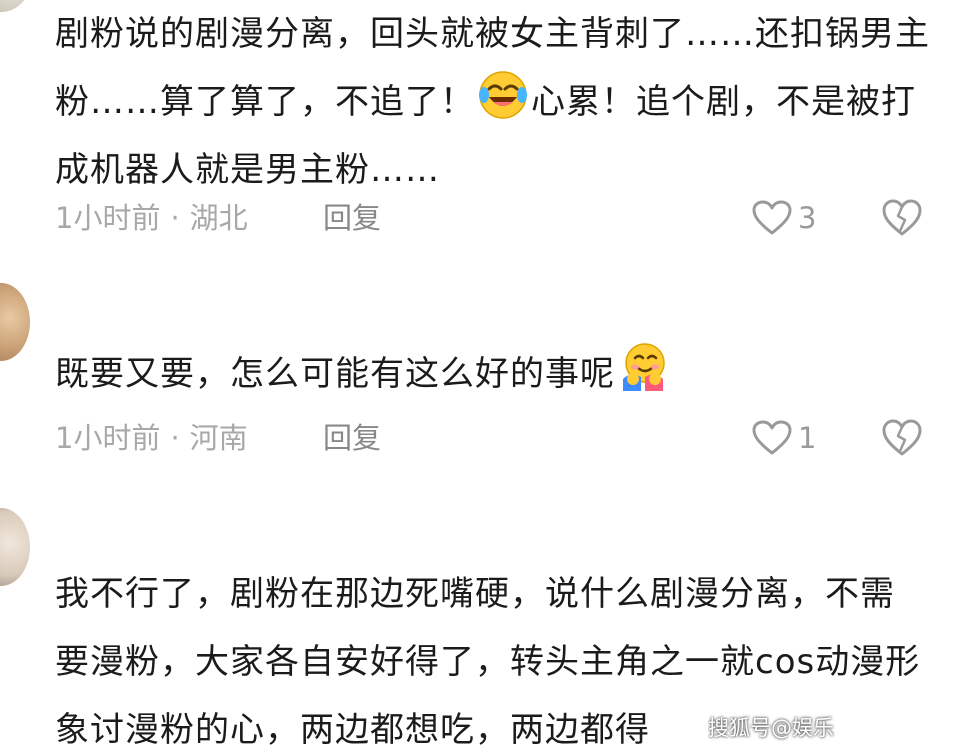 This screenshot has height=746, width=973. I want to click on like-button: 3, so click(784, 218).